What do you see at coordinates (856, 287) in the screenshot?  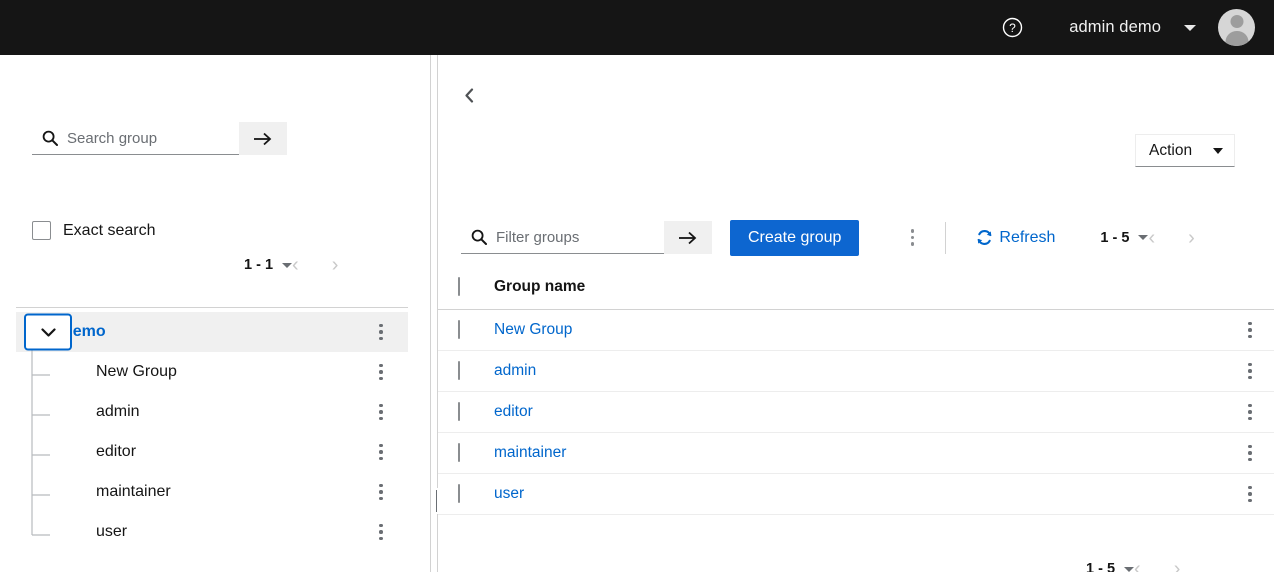 I see `table-header-row: Group name` at bounding box center [856, 287].